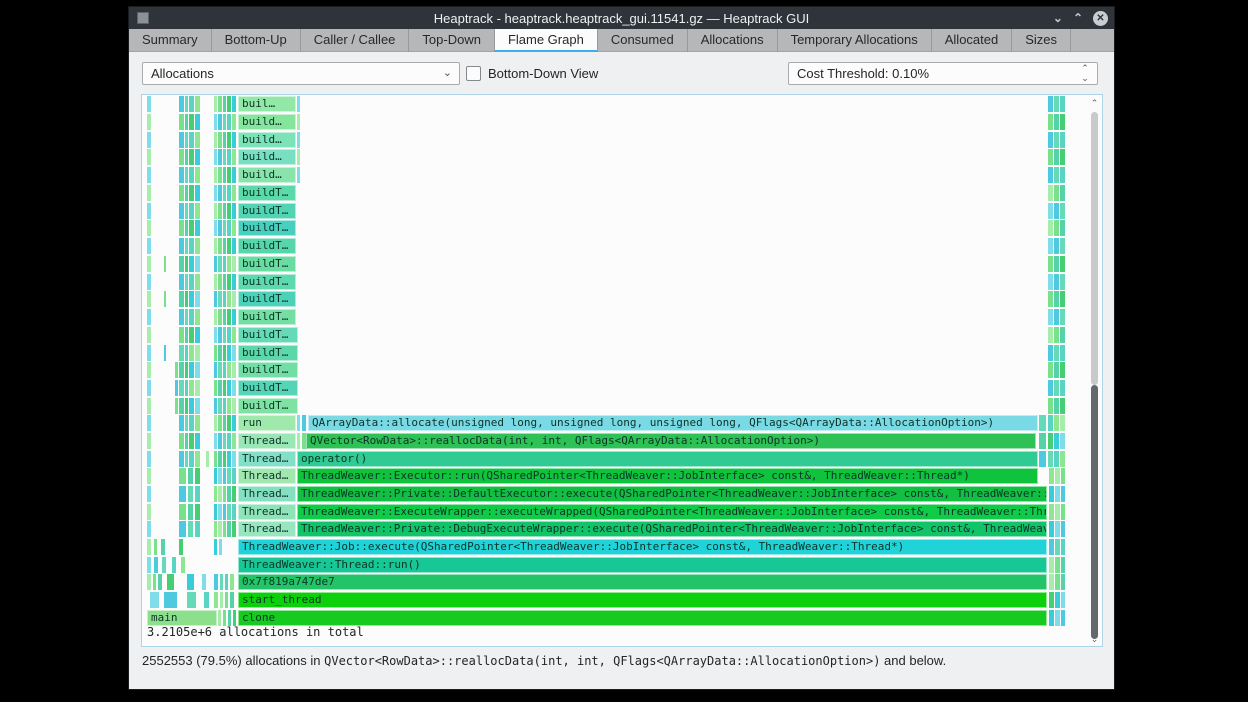 The height and width of the screenshot is (702, 1248). Describe the element at coordinates (170, 40) in the screenshot. I see `tab-summary: Summary` at that location.